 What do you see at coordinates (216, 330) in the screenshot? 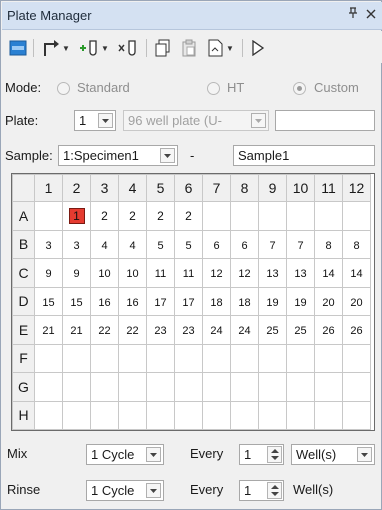
I see `well-E7: 24` at bounding box center [216, 330].